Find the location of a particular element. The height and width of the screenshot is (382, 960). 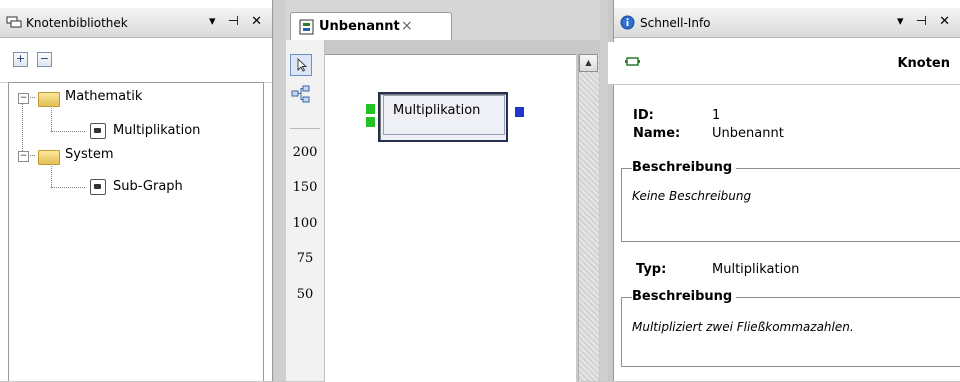

editor-tool-column: 200 150 100 75 50 is located at coordinates (305, 210).